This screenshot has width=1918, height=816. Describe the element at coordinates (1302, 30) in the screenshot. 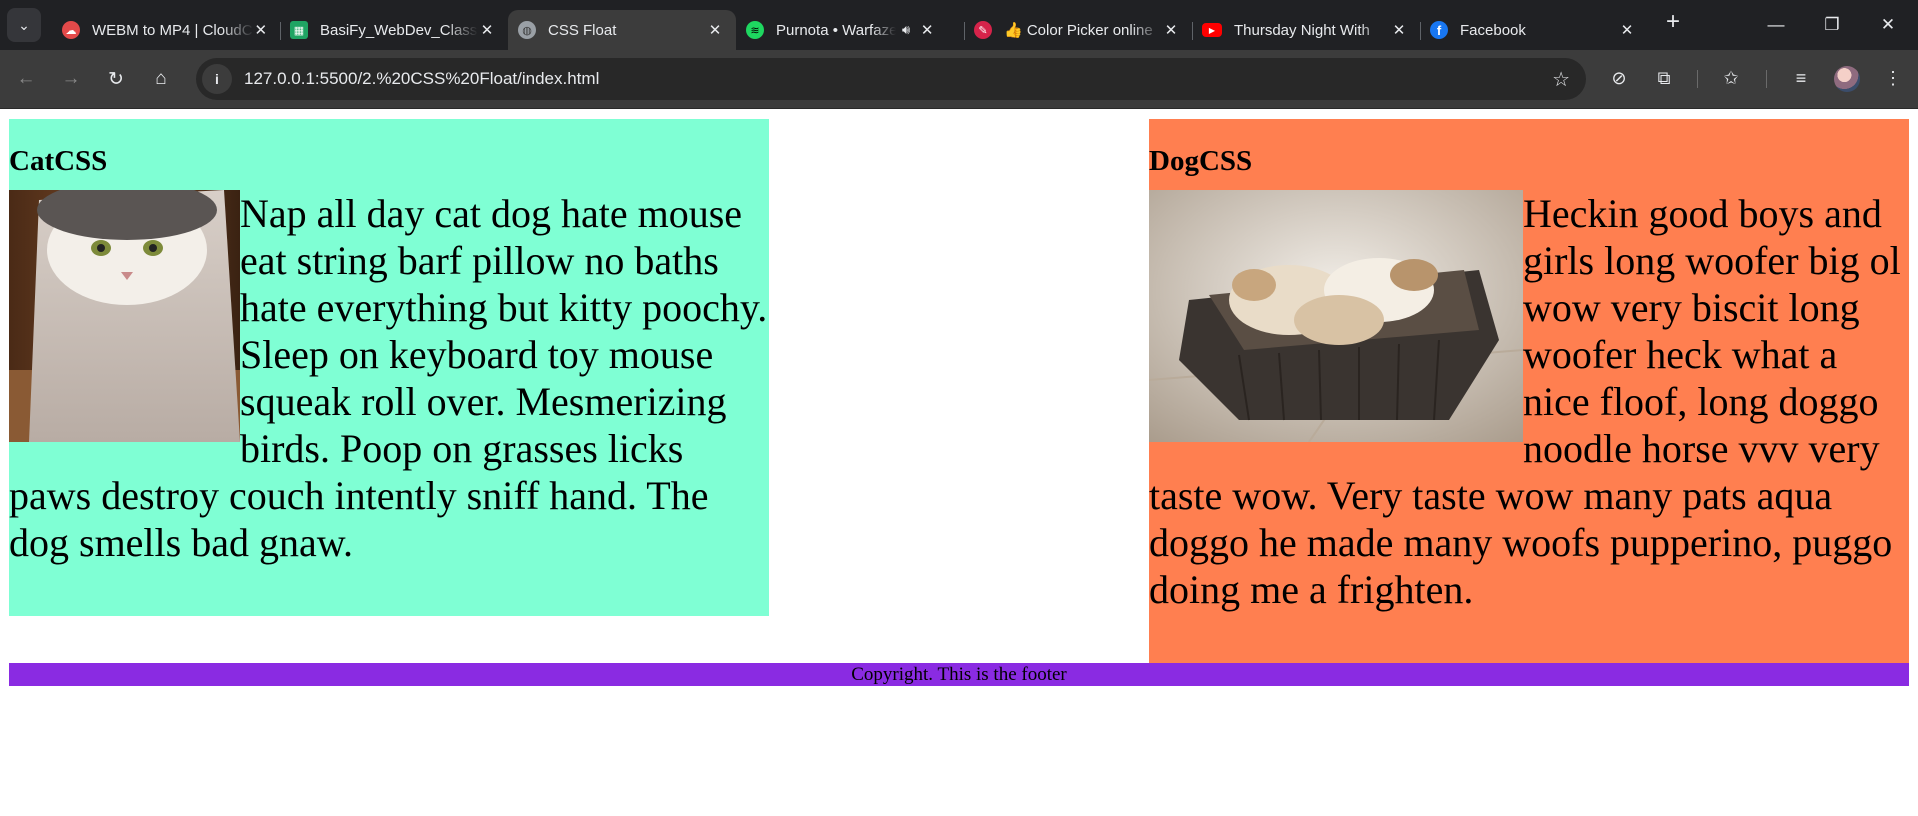

I see `tab-title: Thursday Night With` at that location.